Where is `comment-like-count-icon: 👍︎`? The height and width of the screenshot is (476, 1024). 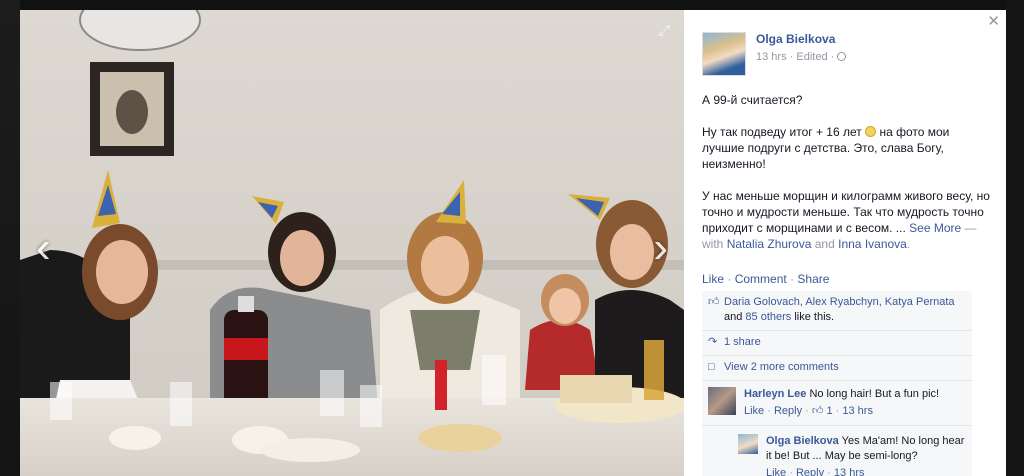 comment-like-count-icon: 👍︎ is located at coordinates (818, 411).